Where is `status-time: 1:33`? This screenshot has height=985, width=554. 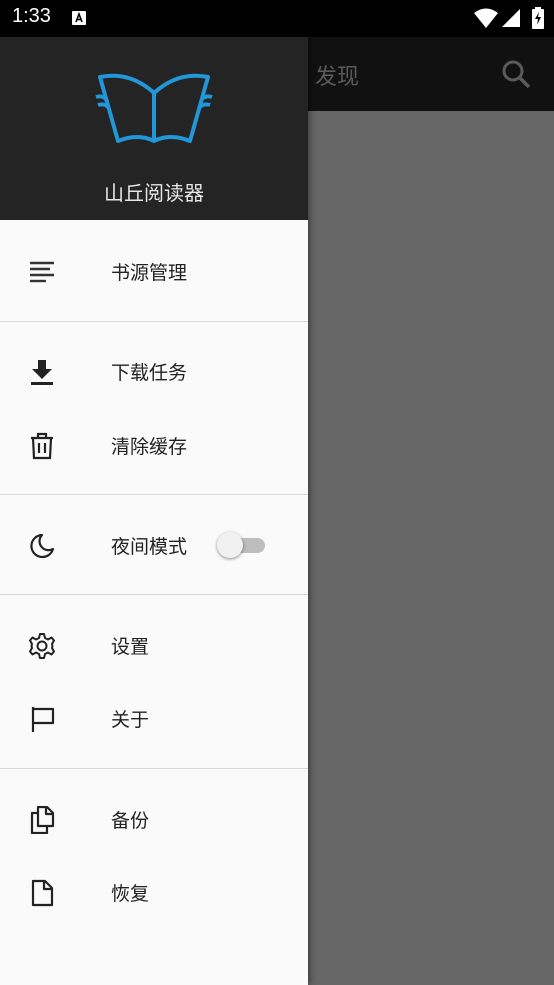
status-time: 1:33 is located at coordinates (31, 16).